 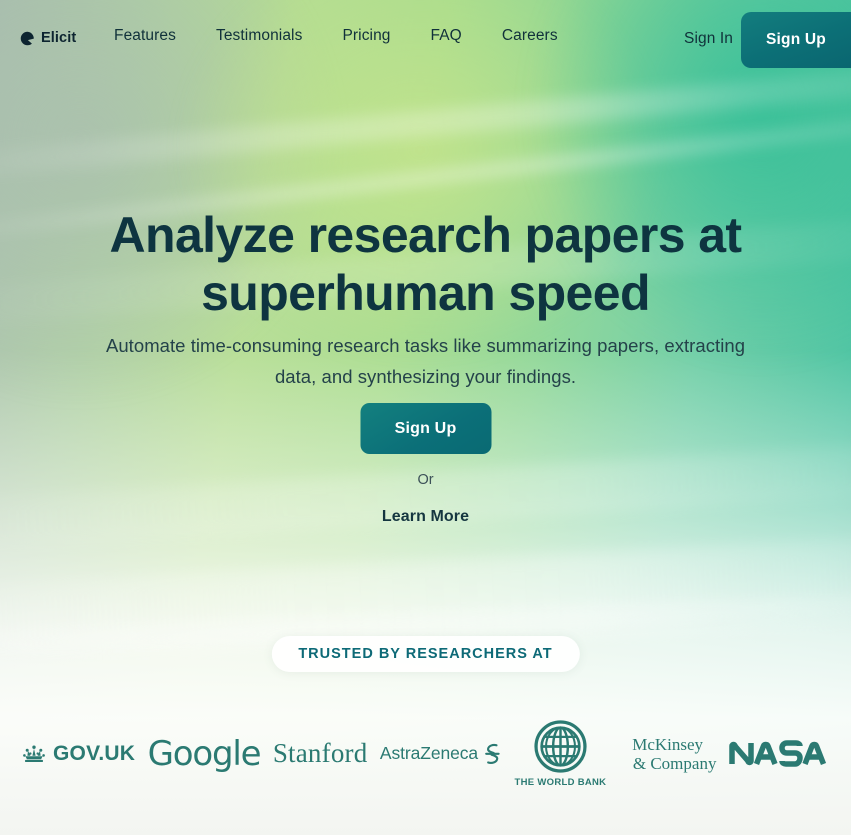 I want to click on logo-astrazeneca-text: AstraZeneca, so click(x=429, y=753).